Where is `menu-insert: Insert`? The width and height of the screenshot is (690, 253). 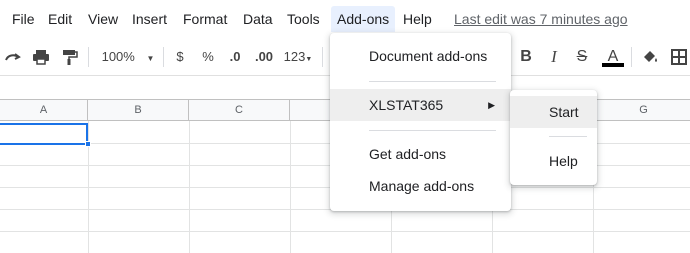
menu-insert: Insert is located at coordinates (149, 19).